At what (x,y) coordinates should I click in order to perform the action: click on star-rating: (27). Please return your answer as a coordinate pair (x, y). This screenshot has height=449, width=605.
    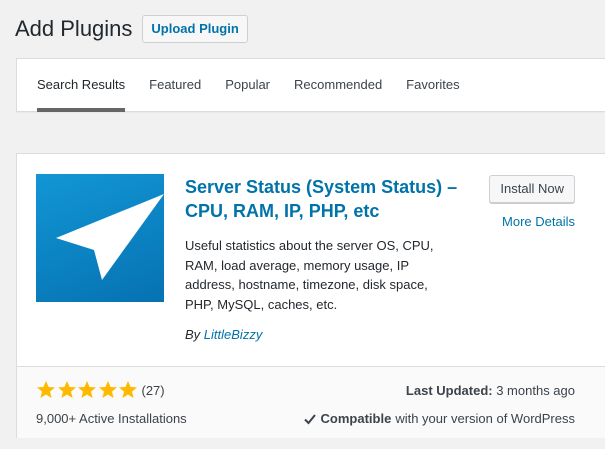
    Looking at the image, I should click on (100, 390).